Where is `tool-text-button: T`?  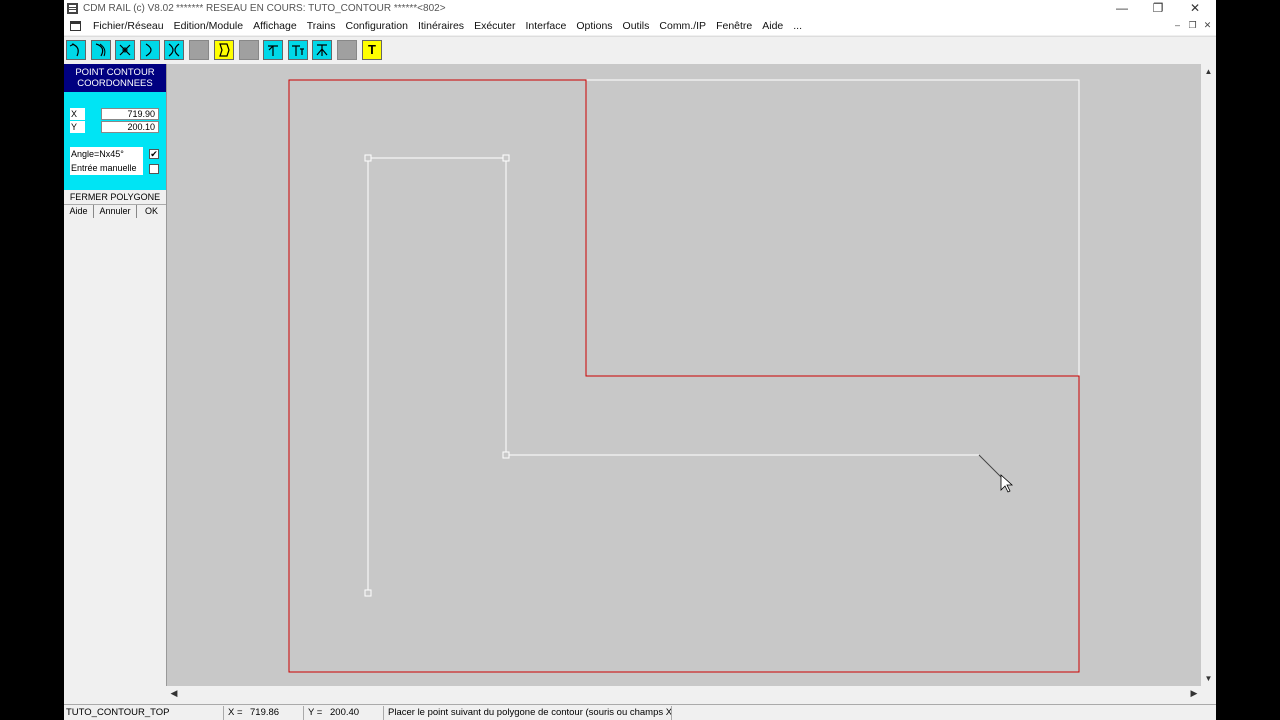 tool-text-button: T is located at coordinates (372, 50).